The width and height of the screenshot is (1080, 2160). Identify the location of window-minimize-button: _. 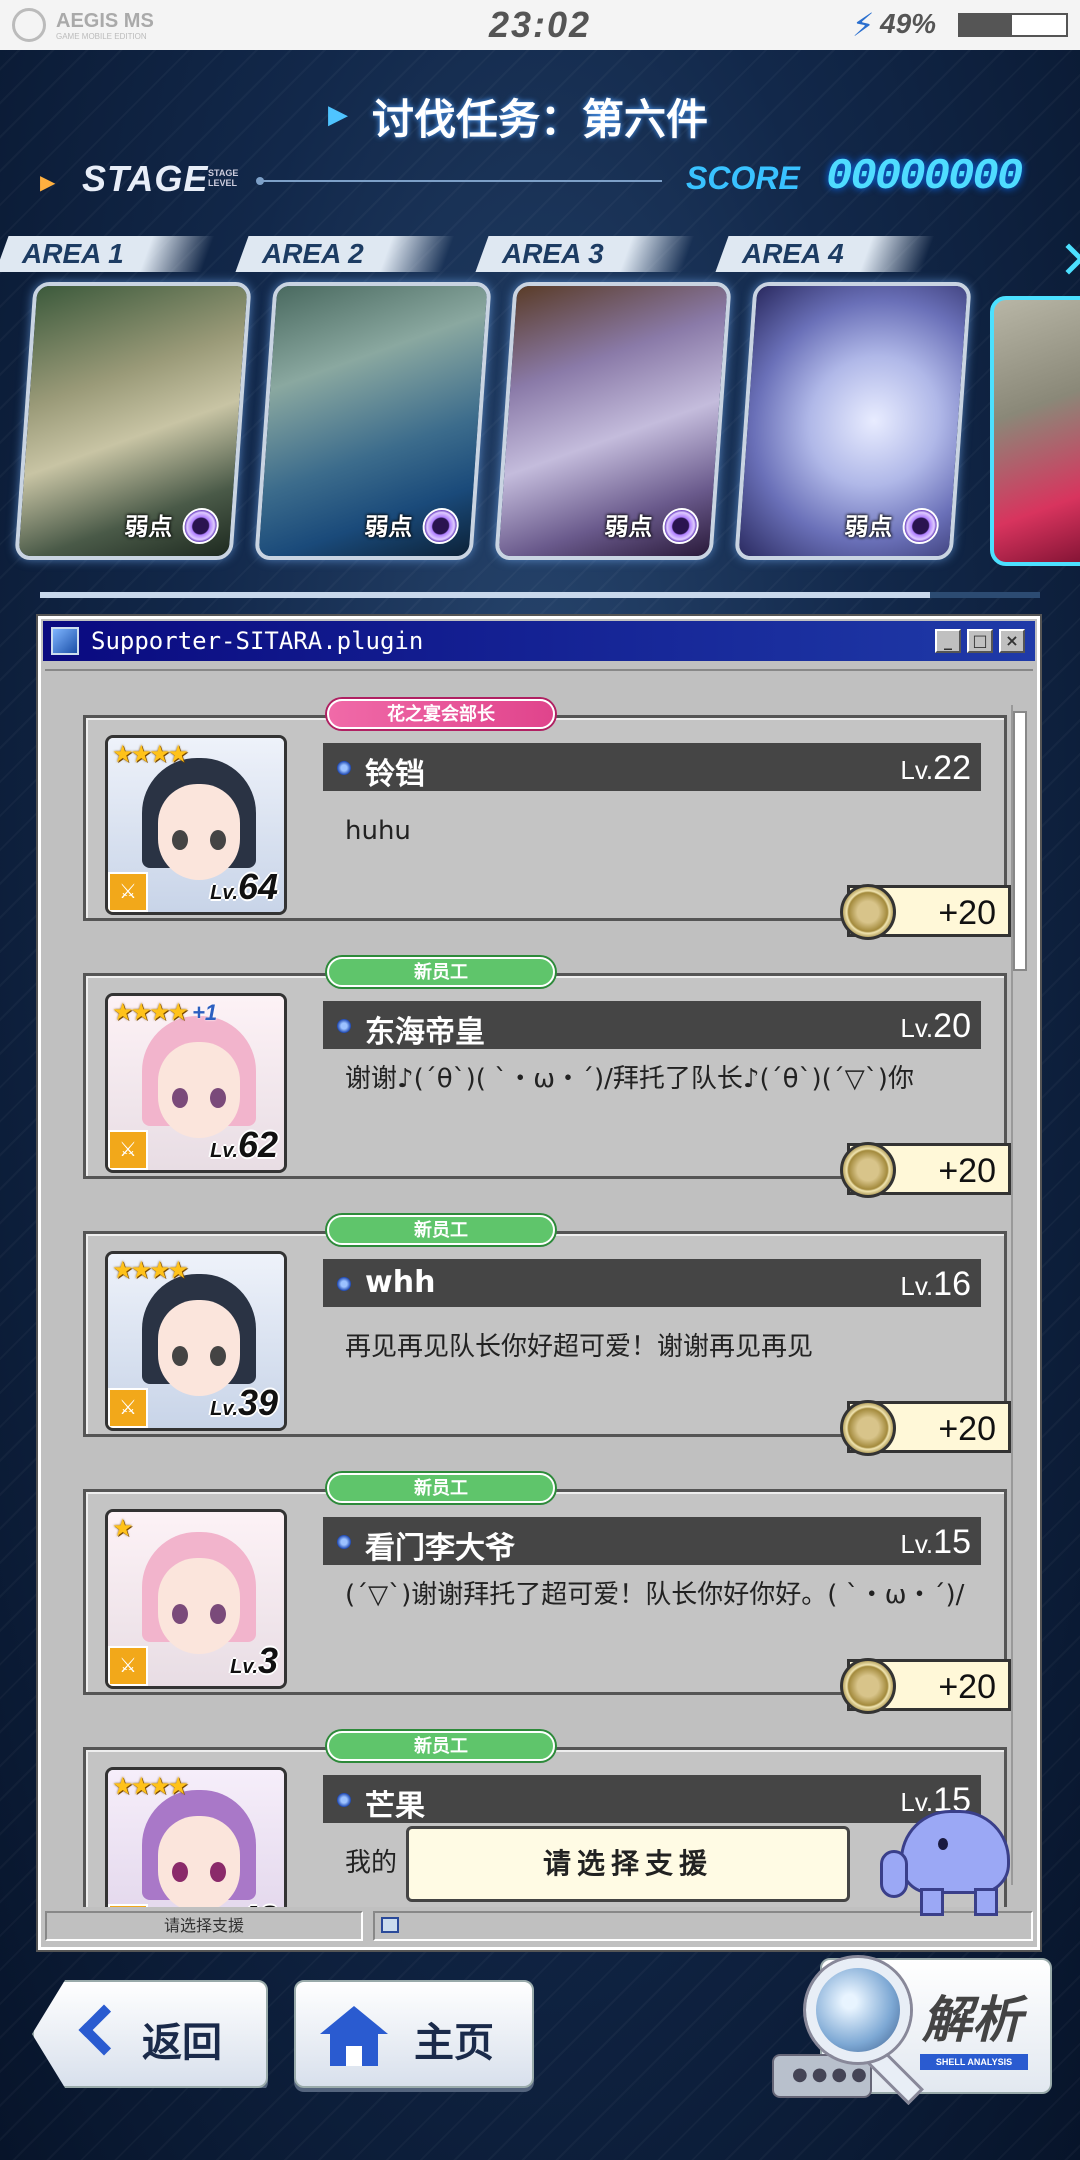
(948, 641).